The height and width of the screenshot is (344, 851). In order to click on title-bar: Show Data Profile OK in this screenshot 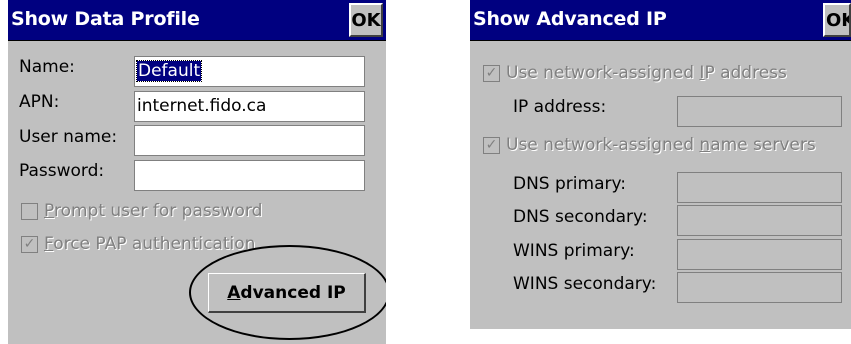, I will do `click(197, 20)`.